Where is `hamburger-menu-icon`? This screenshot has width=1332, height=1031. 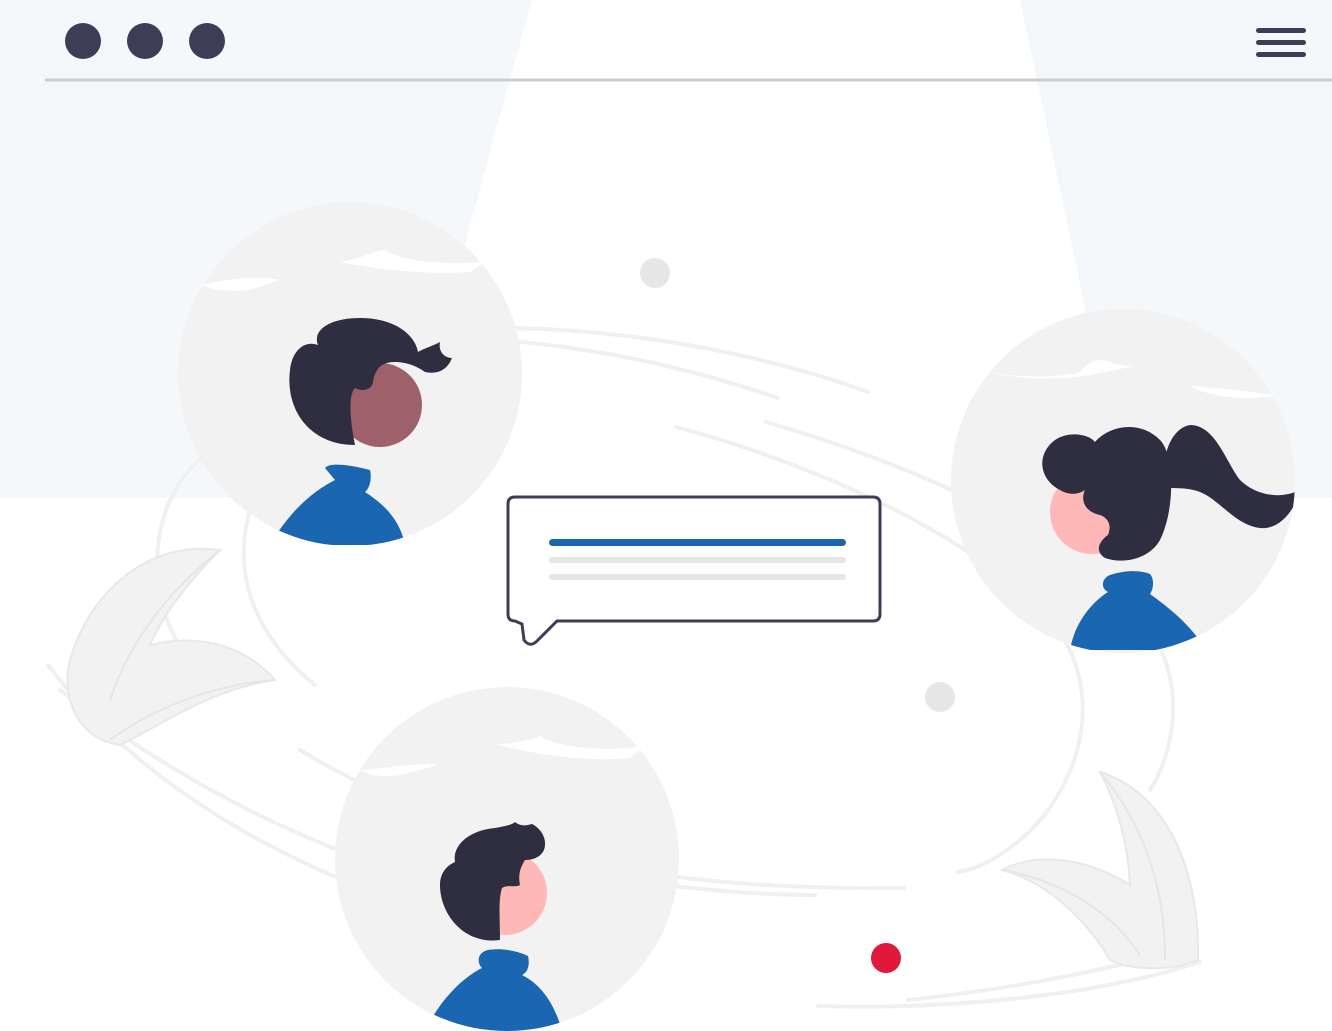
hamburger-menu-icon is located at coordinates (1281, 42).